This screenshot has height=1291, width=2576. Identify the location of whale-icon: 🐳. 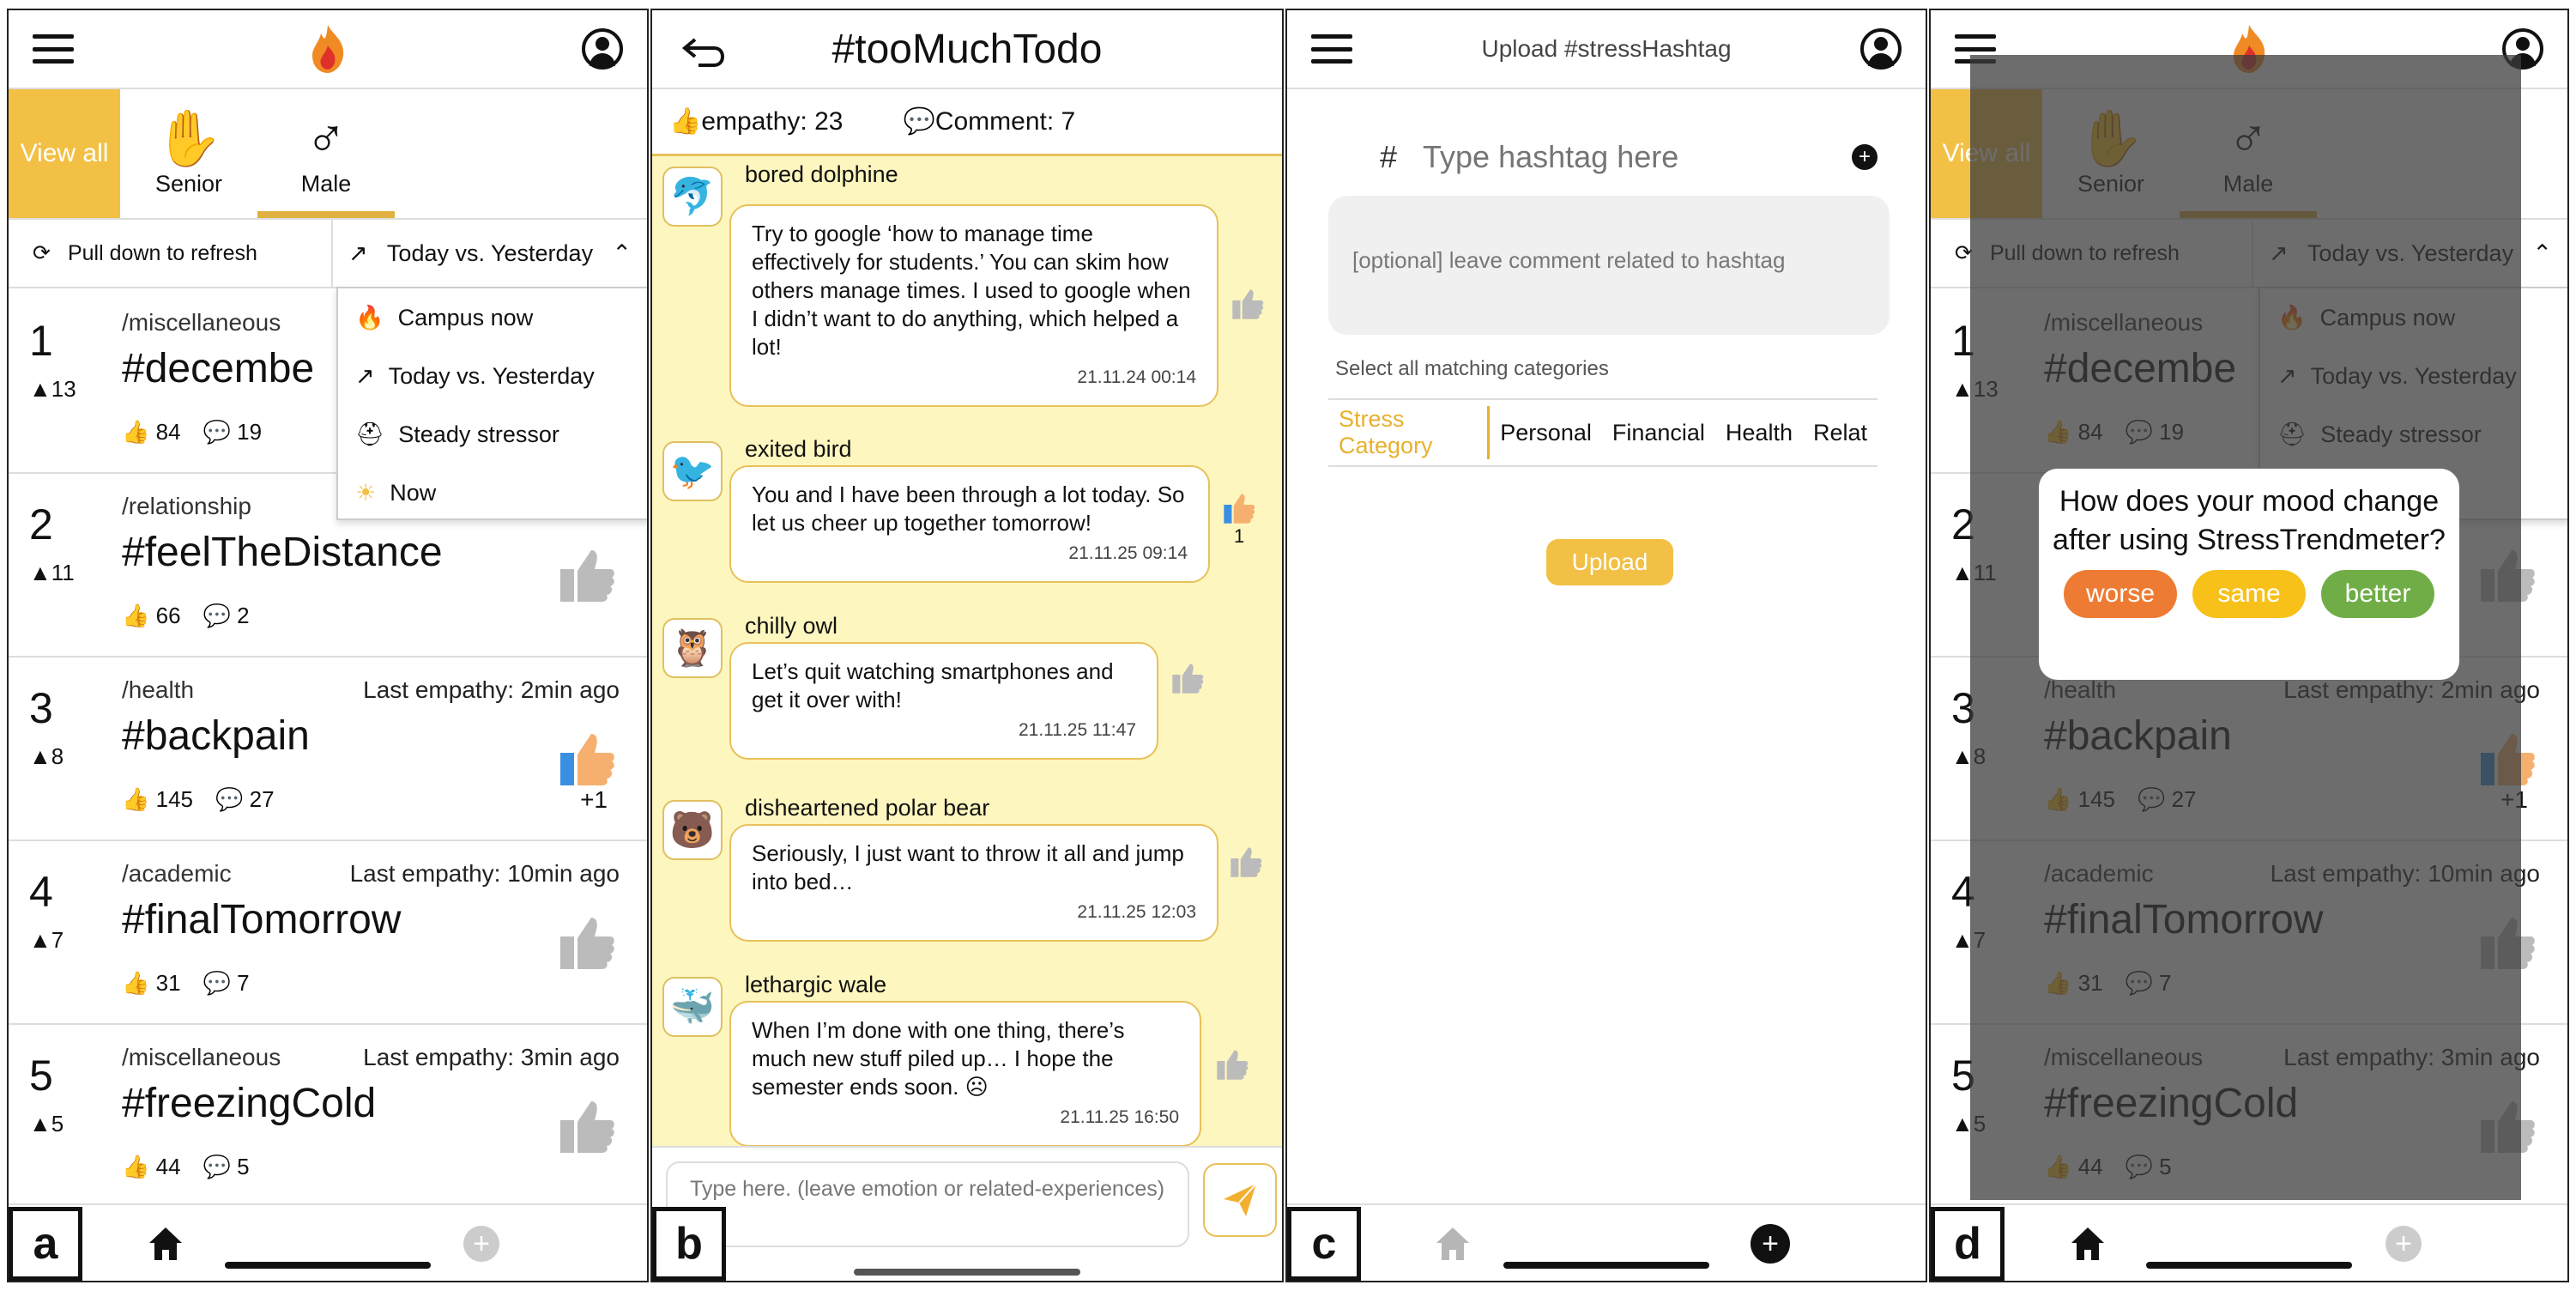
(692, 1007).